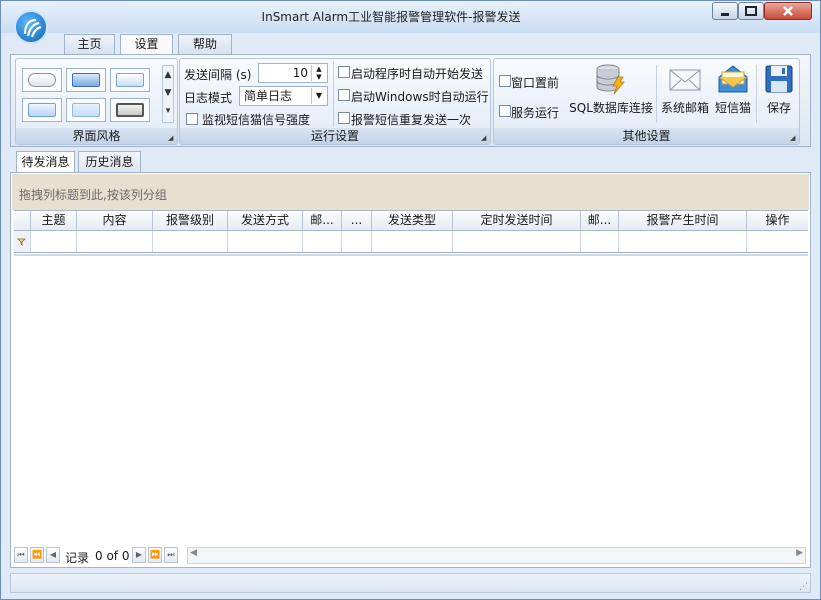 This screenshot has height=600, width=821. I want to click on style-option-sky, so click(42, 110).